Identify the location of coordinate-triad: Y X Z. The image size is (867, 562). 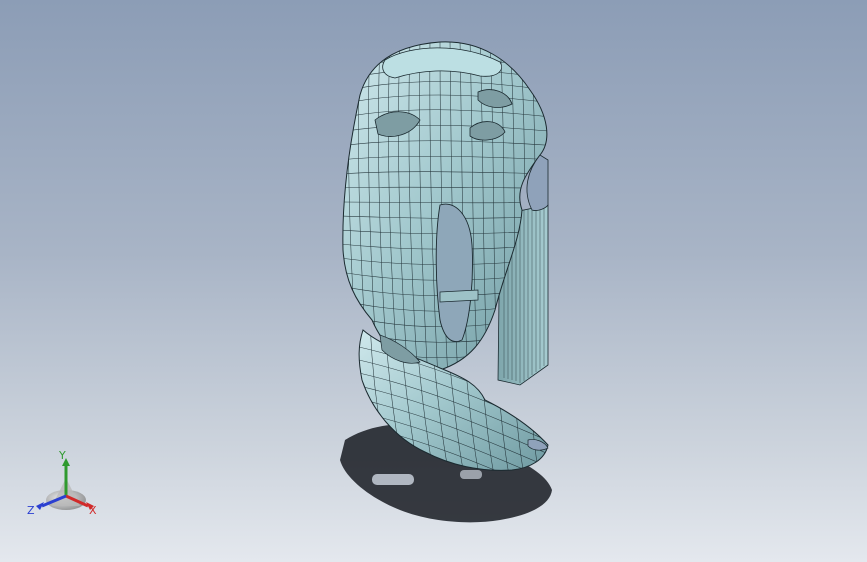
(66, 485).